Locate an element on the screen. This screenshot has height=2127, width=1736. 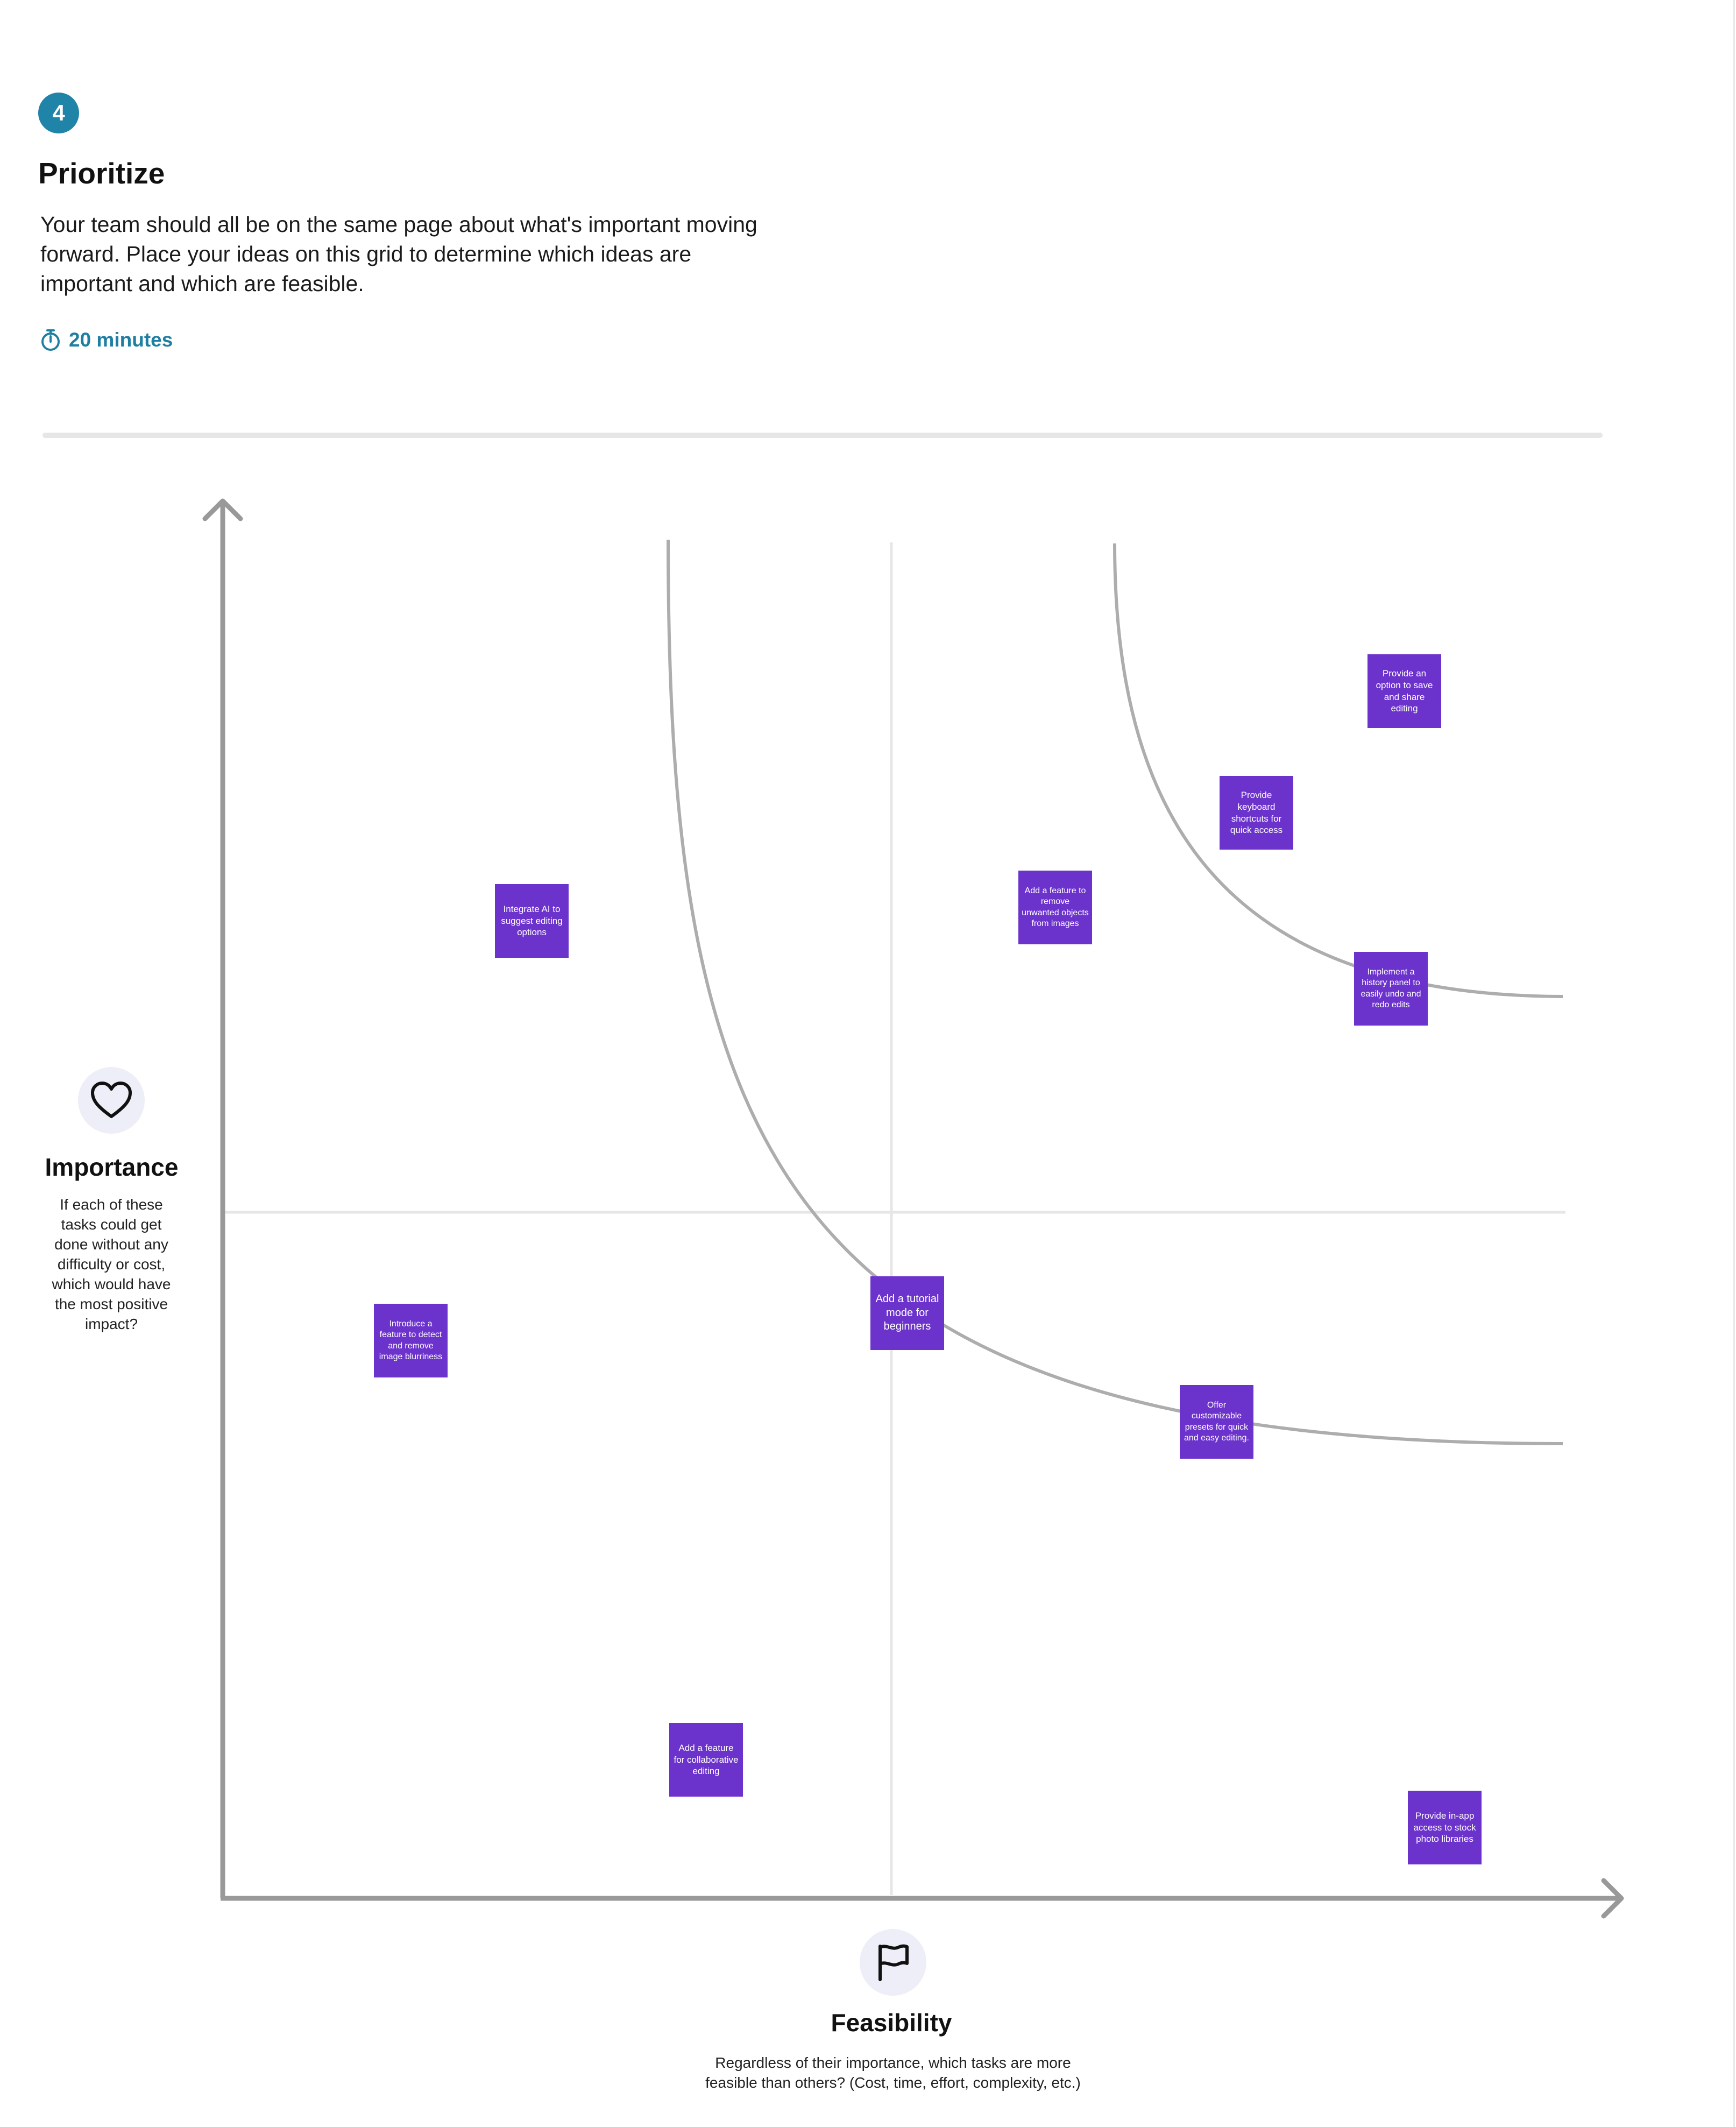
sticky-note: Integrate AI to suggest editing options is located at coordinates (532, 921).